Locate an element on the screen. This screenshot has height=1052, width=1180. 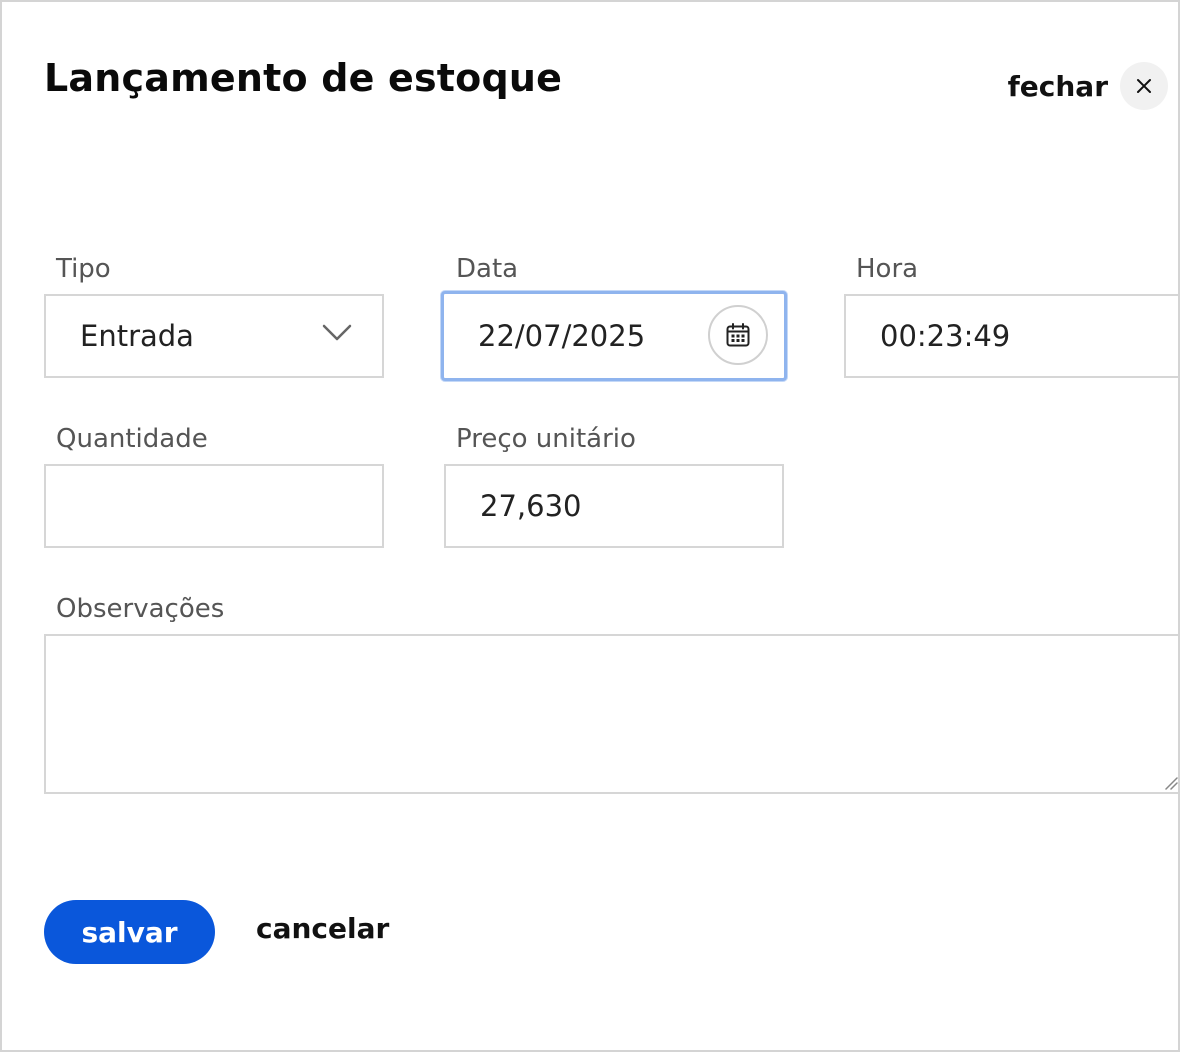
close-button: fechar is located at coordinates (1088, 86).